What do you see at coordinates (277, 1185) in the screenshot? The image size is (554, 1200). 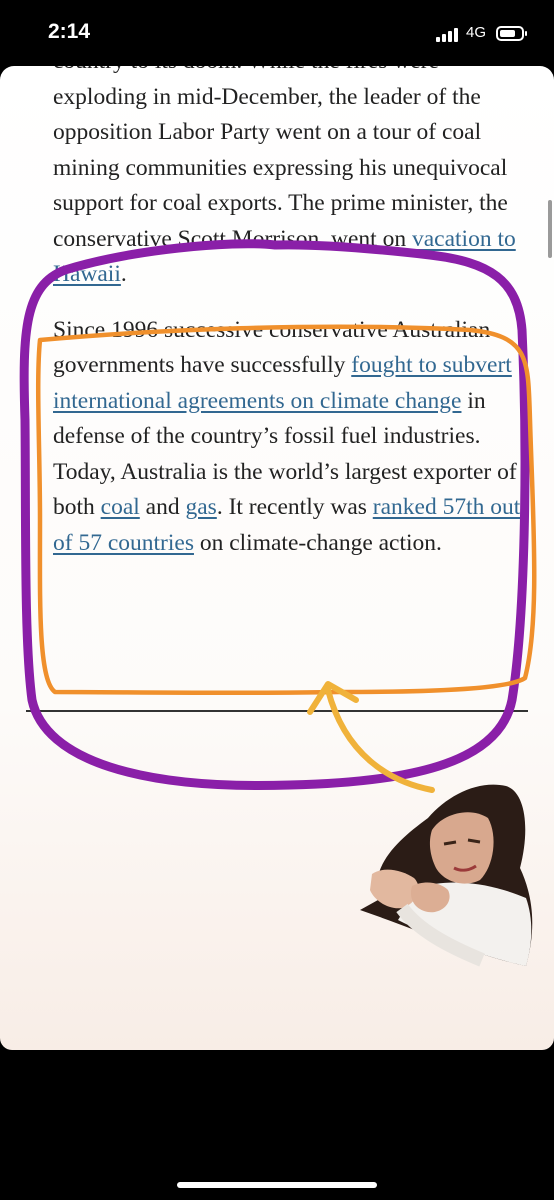 I see `home-indicator` at bounding box center [277, 1185].